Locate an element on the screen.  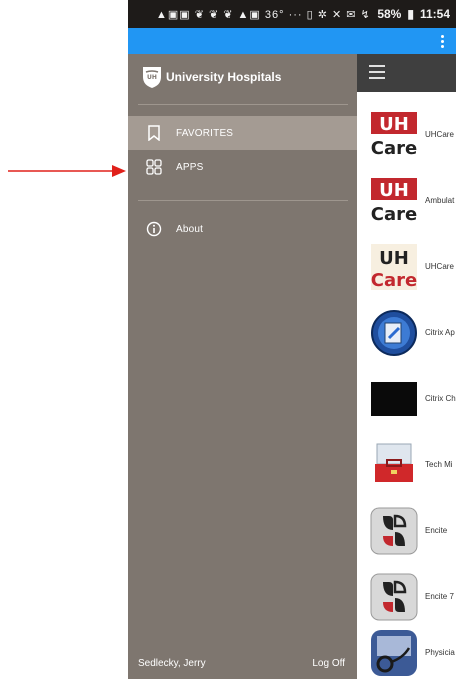
app-label: Ambulat is located at coordinates (440, 200).